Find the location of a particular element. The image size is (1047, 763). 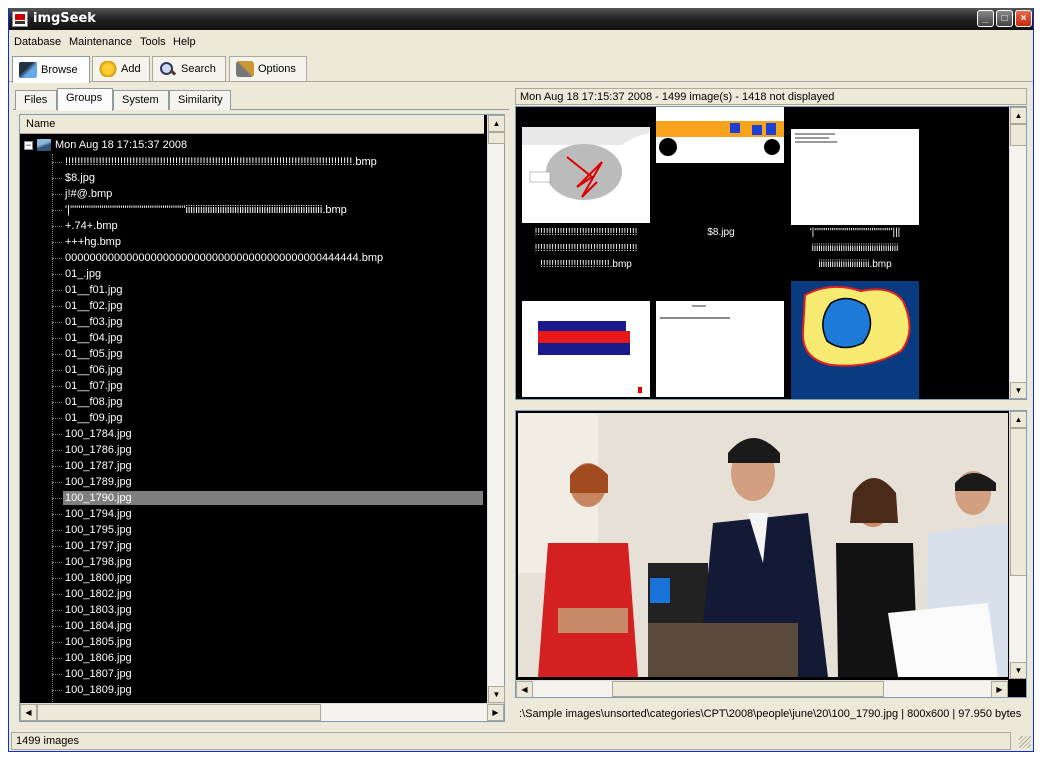

thumbnail-2-image is located at coordinates (720, 135).